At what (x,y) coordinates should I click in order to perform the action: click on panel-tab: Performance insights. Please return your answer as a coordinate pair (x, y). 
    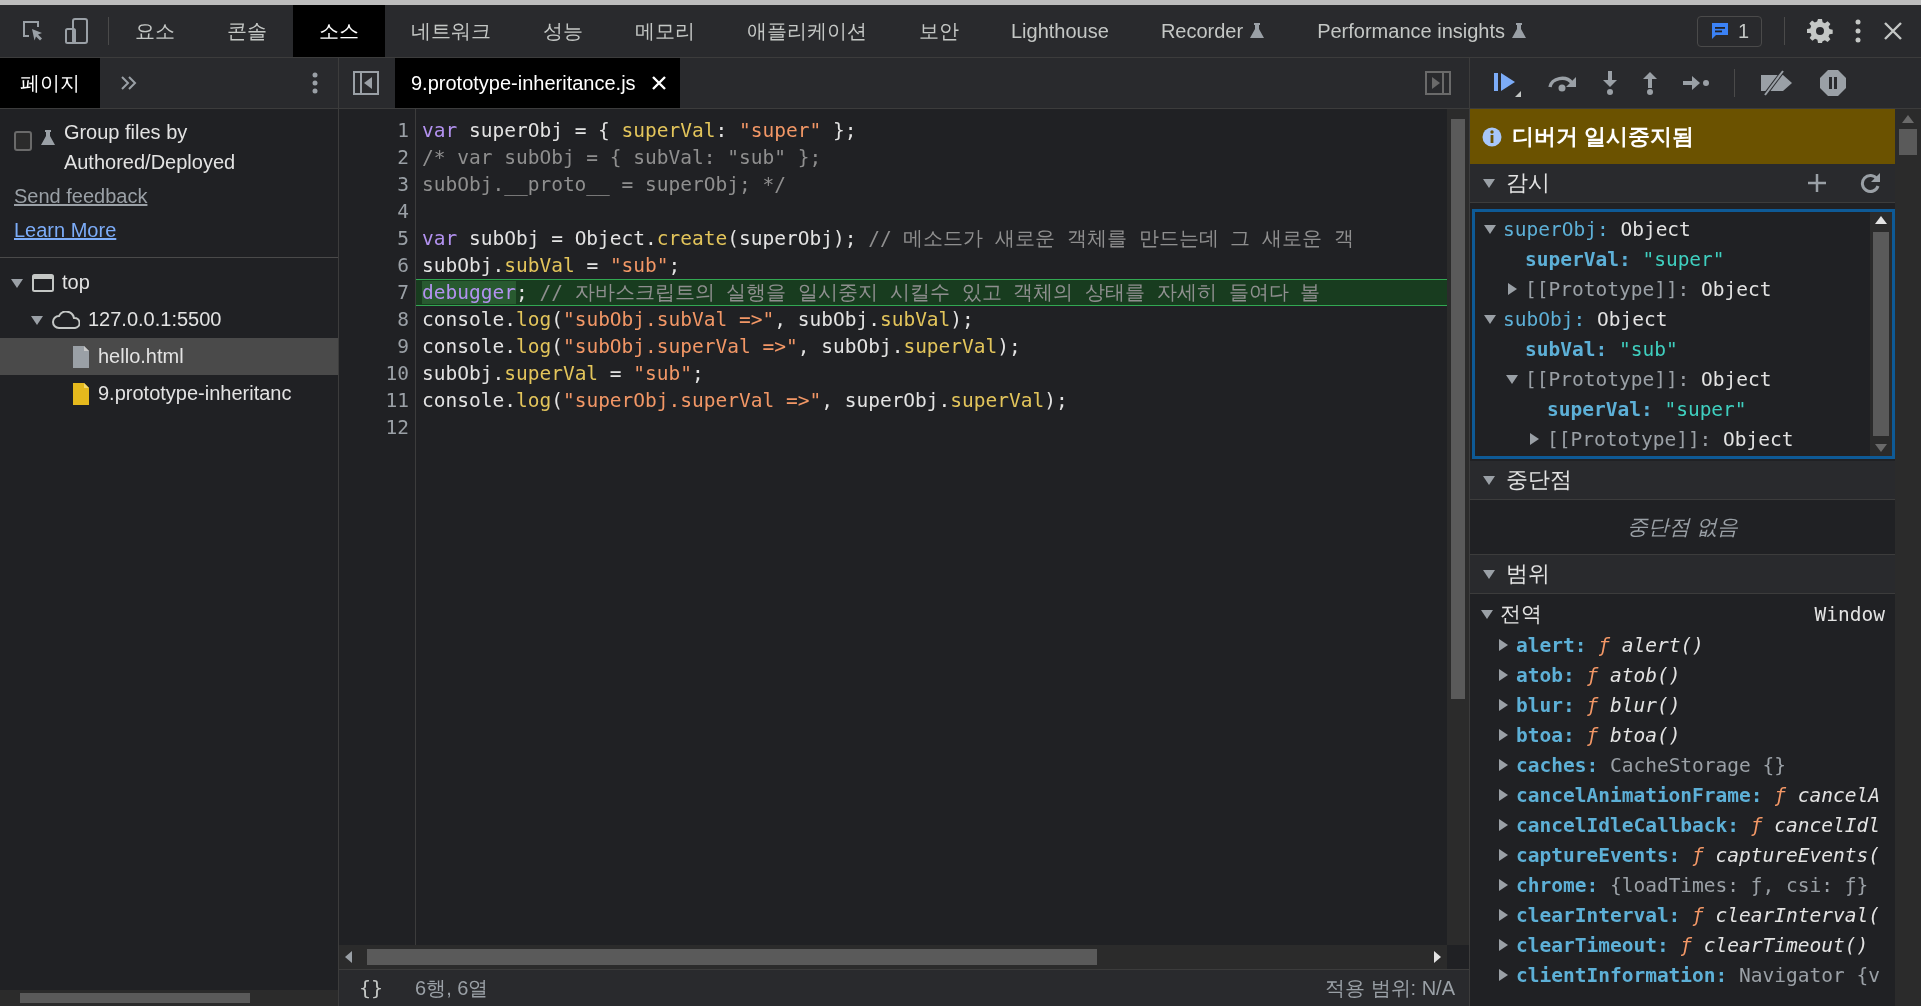
    Looking at the image, I should click on (1422, 31).